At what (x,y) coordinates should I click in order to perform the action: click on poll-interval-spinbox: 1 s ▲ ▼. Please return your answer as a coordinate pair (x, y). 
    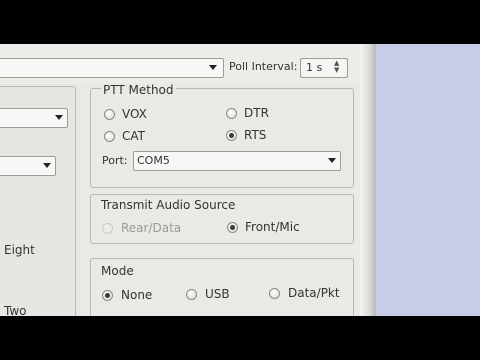
    Looking at the image, I should click on (324, 68).